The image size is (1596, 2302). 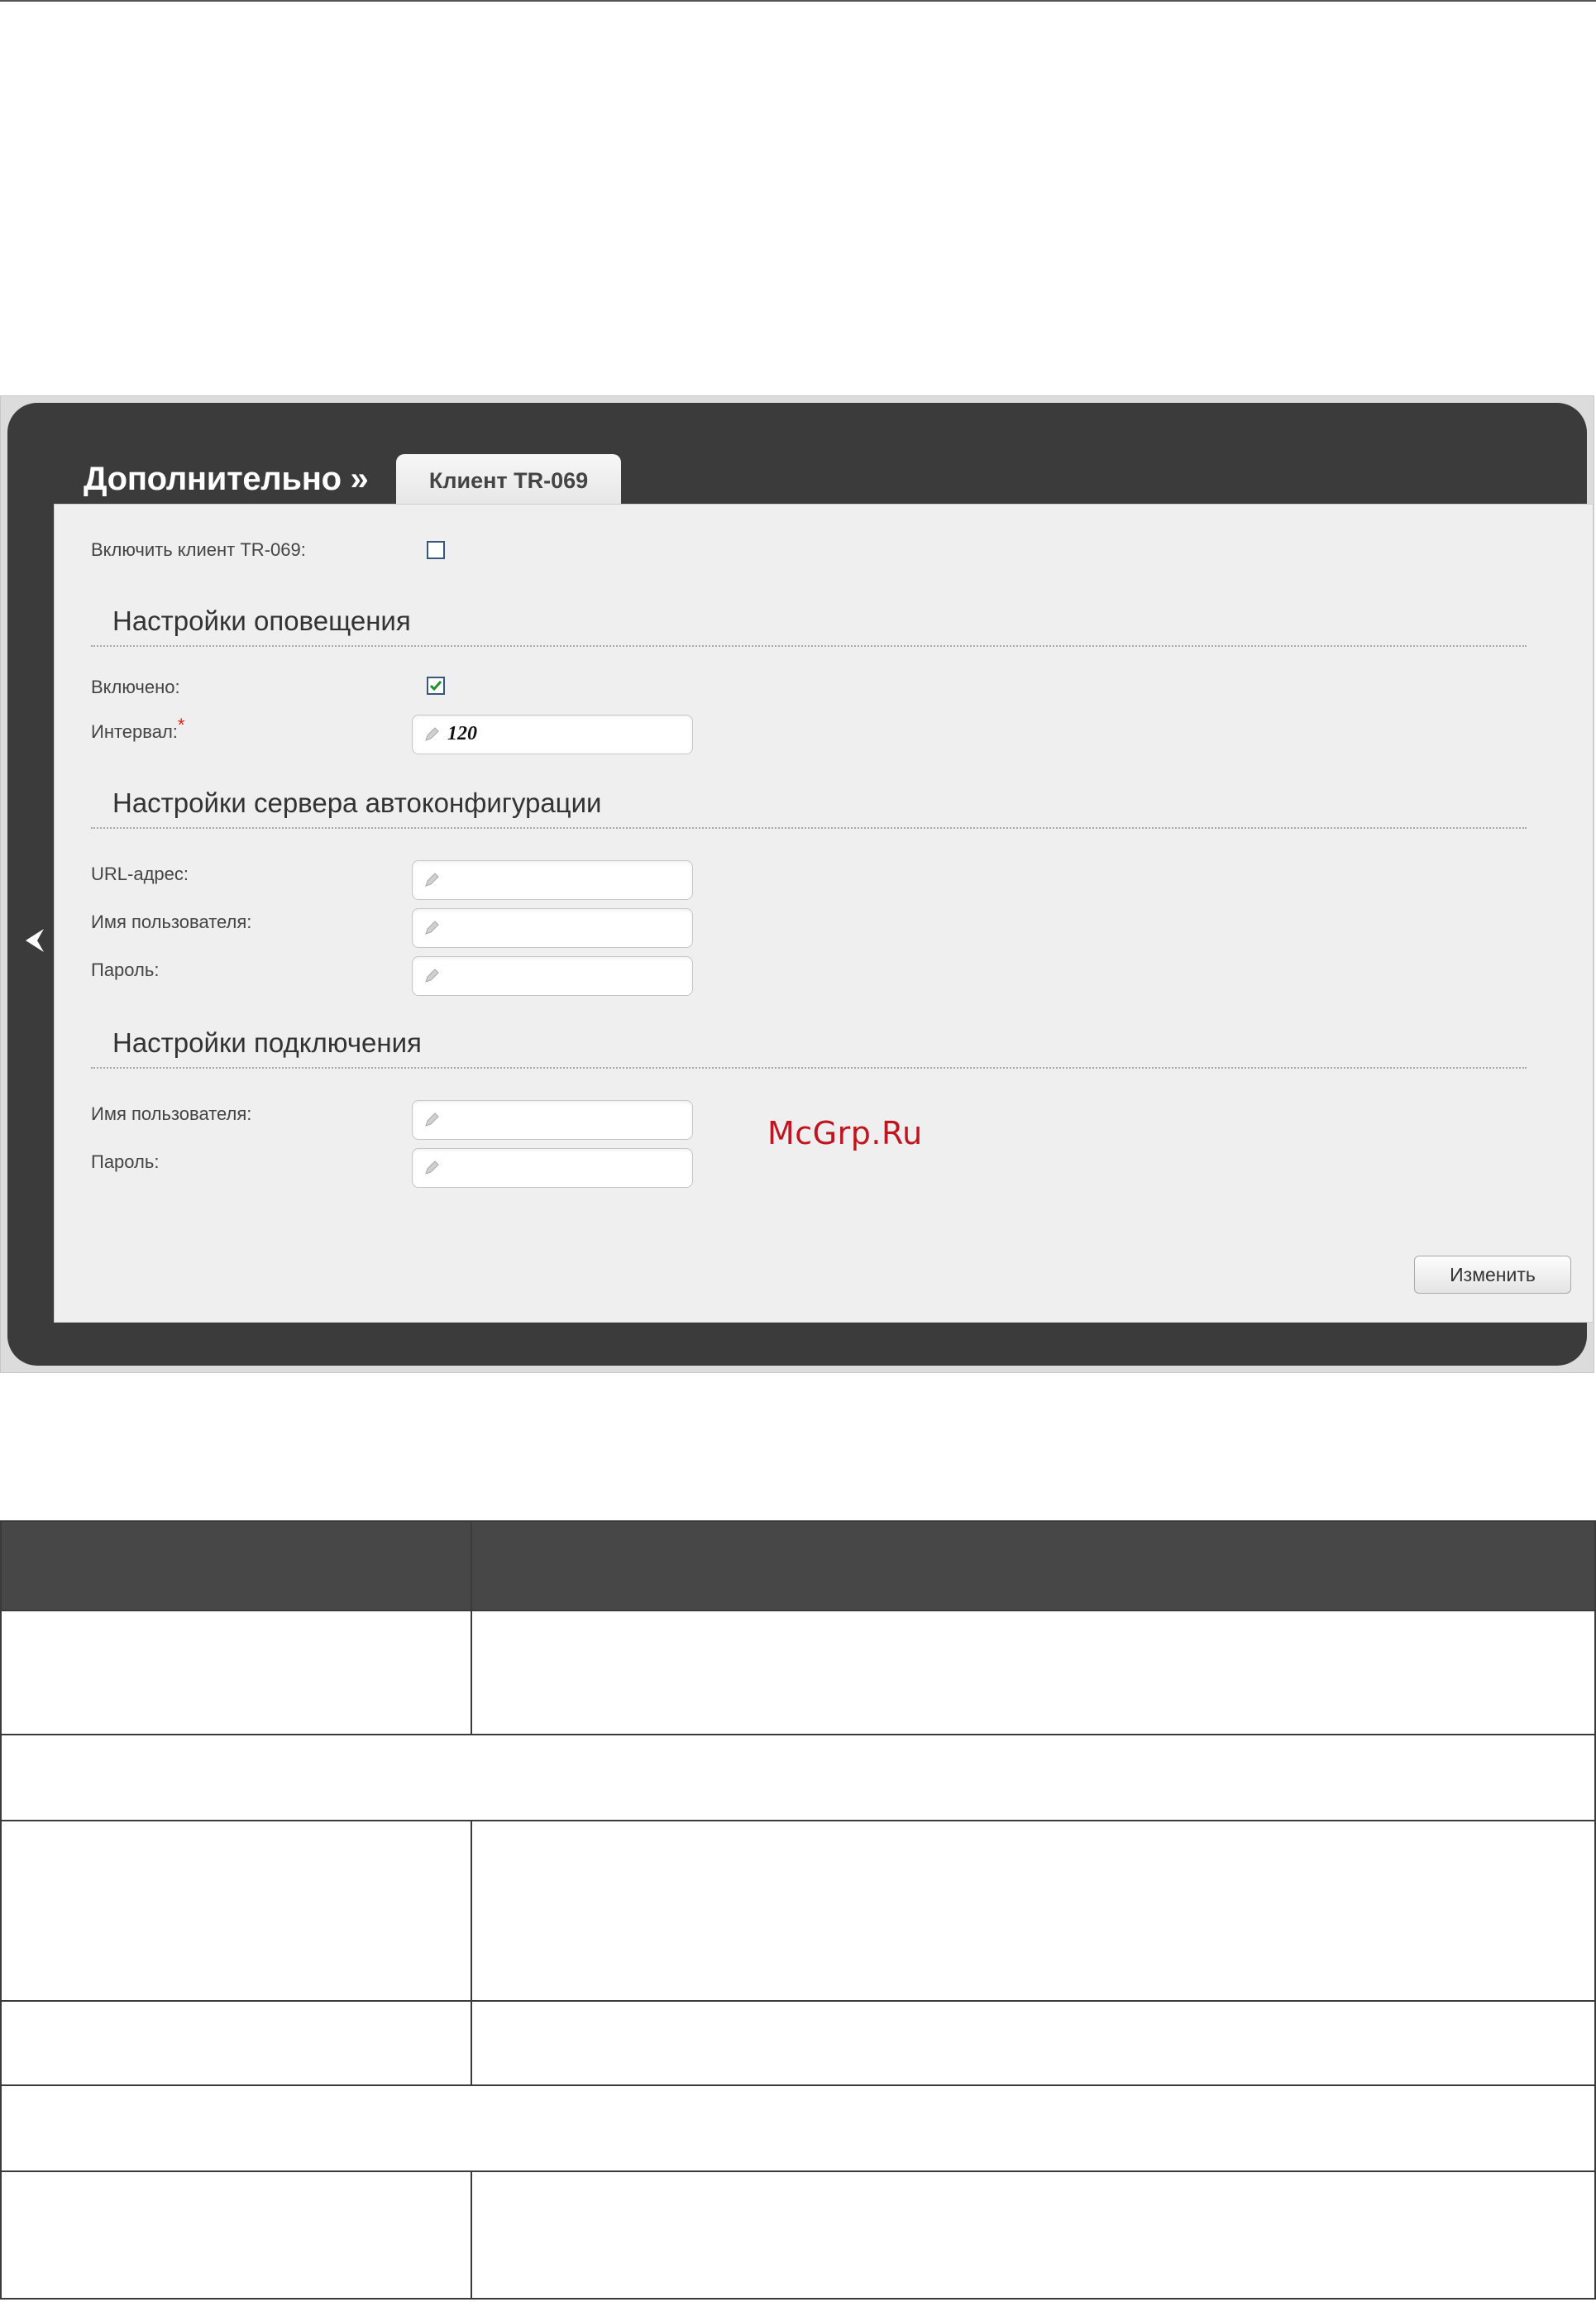 What do you see at coordinates (798, 1) in the screenshot?
I see `top-rule` at bounding box center [798, 1].